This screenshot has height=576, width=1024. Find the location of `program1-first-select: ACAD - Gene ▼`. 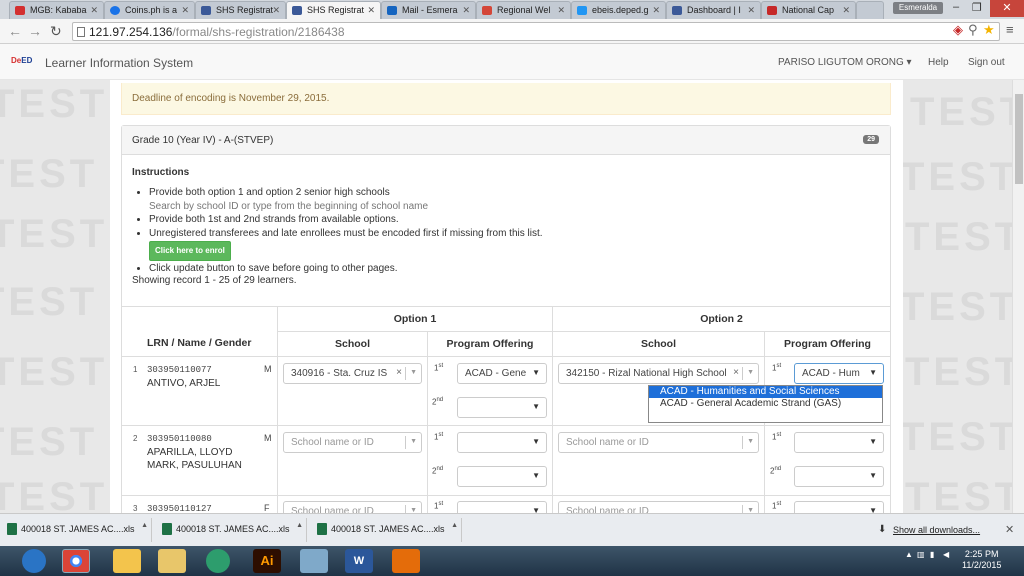

program1-first-select: ACAD - Gene ▼ is located at coordinates (502, 373).